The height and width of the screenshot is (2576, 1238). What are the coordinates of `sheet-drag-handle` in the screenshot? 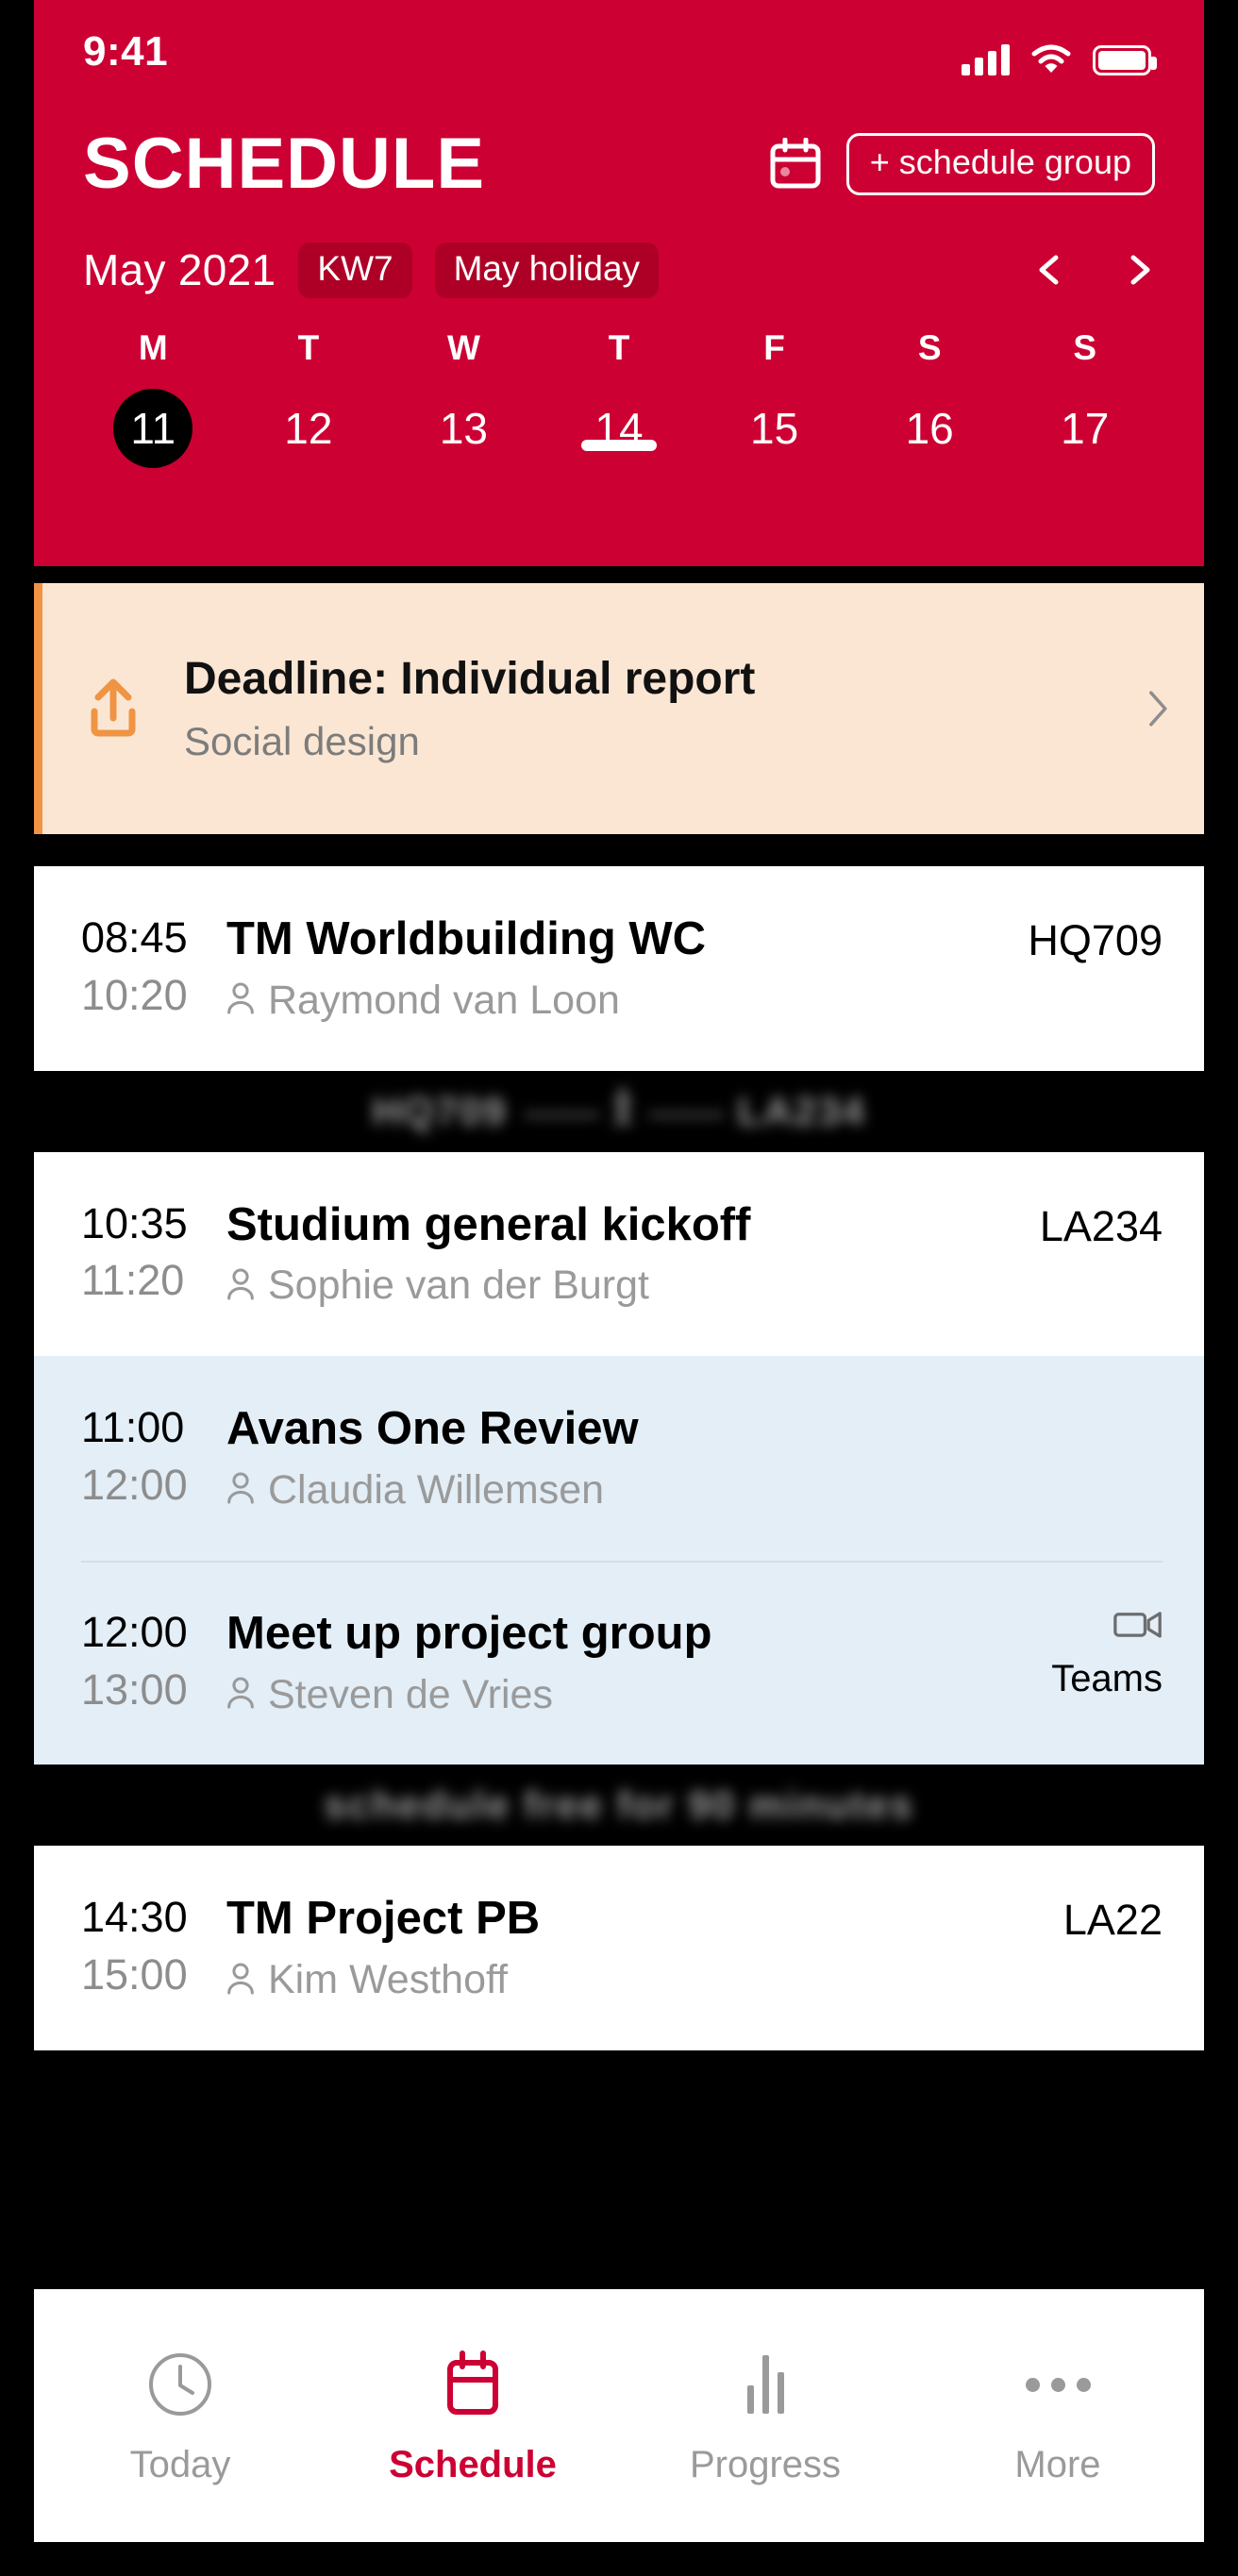 It's located at (619, 445).